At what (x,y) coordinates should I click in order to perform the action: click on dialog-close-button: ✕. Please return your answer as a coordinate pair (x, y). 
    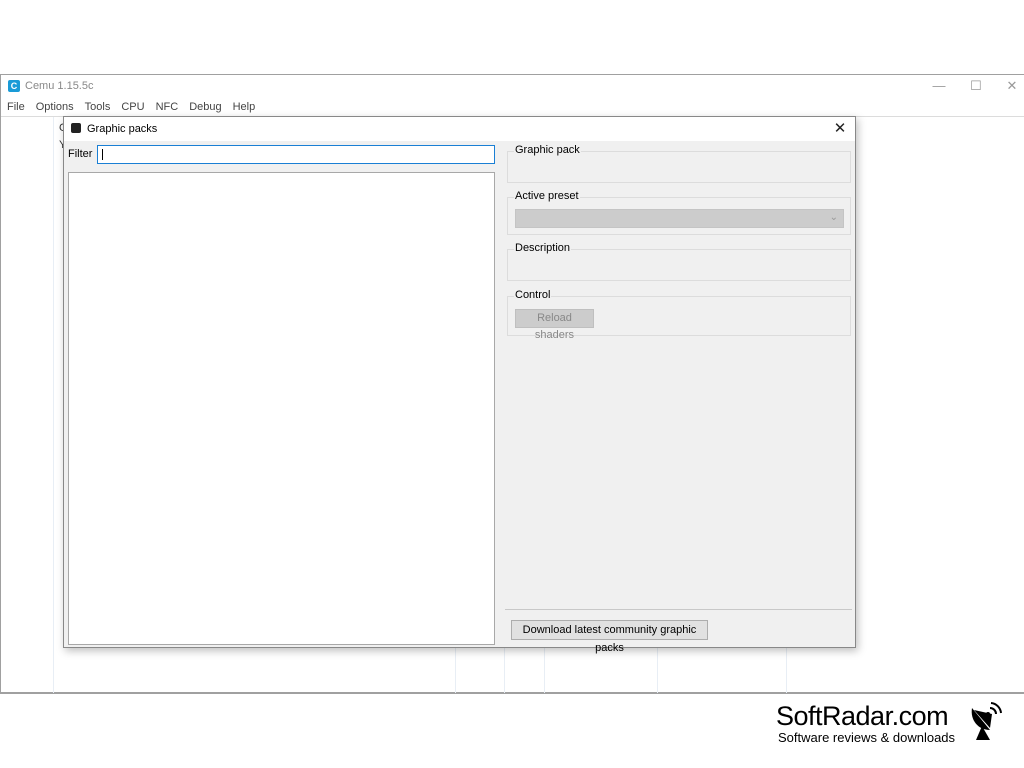
    Looking at the image, I should click on (840, 129).